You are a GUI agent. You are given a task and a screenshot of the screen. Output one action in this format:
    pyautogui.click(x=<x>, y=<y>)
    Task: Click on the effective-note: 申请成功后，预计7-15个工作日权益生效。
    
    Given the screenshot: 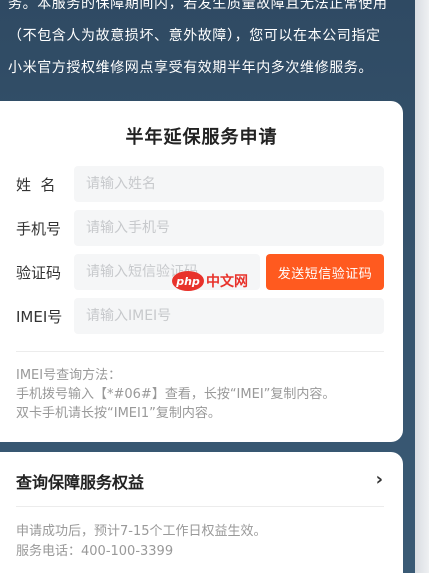 What is the action you would take?
    pyautogui.click(x=141, y=531)
    